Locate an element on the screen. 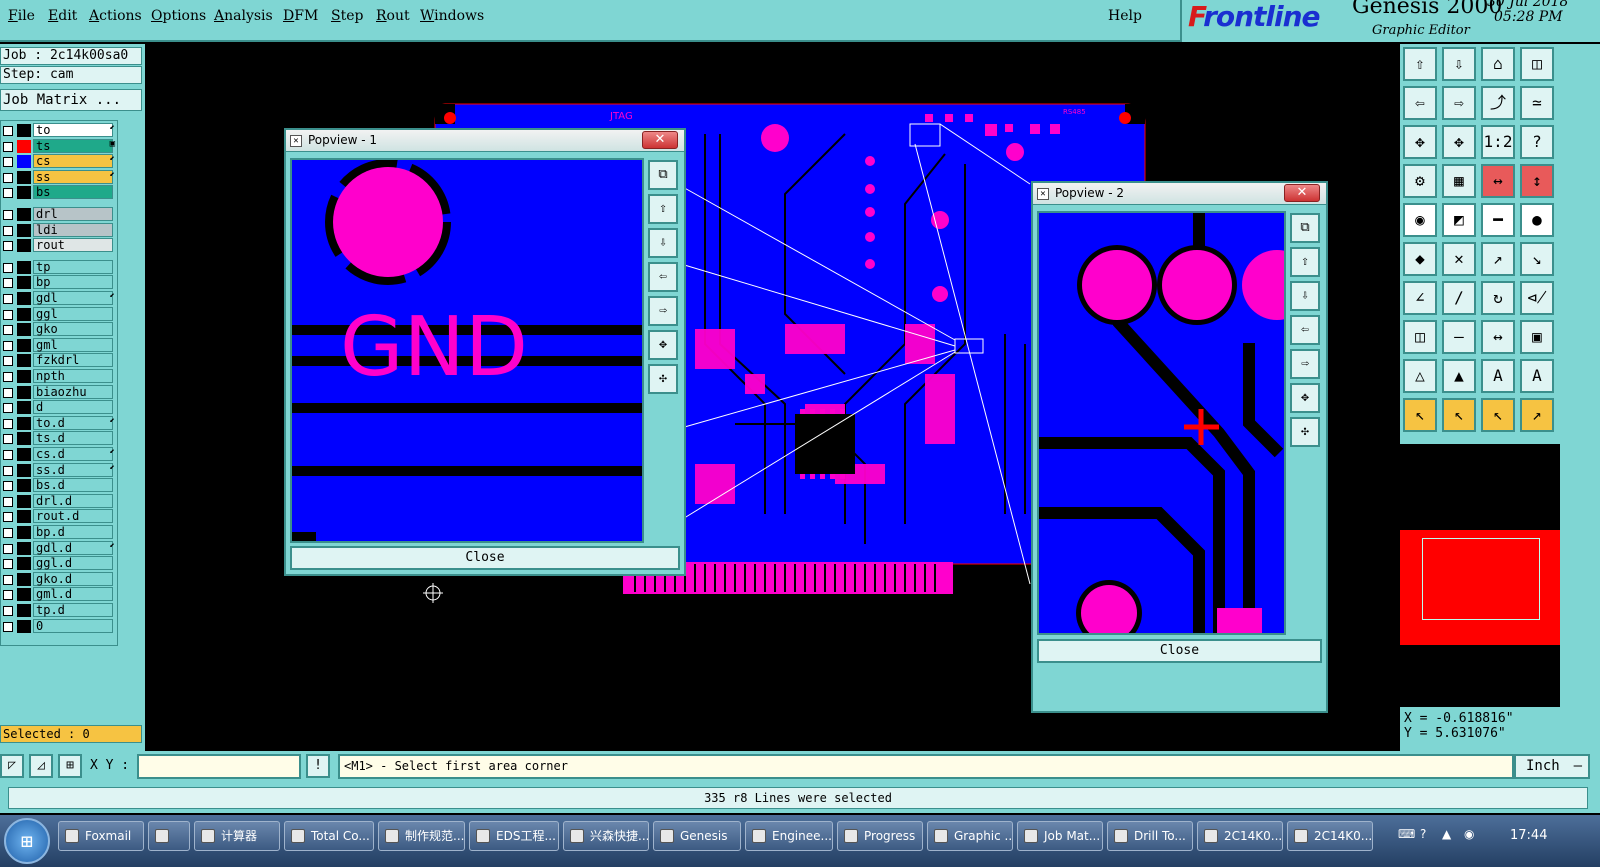  layer-row: drl is located at coordinates (60, 214).